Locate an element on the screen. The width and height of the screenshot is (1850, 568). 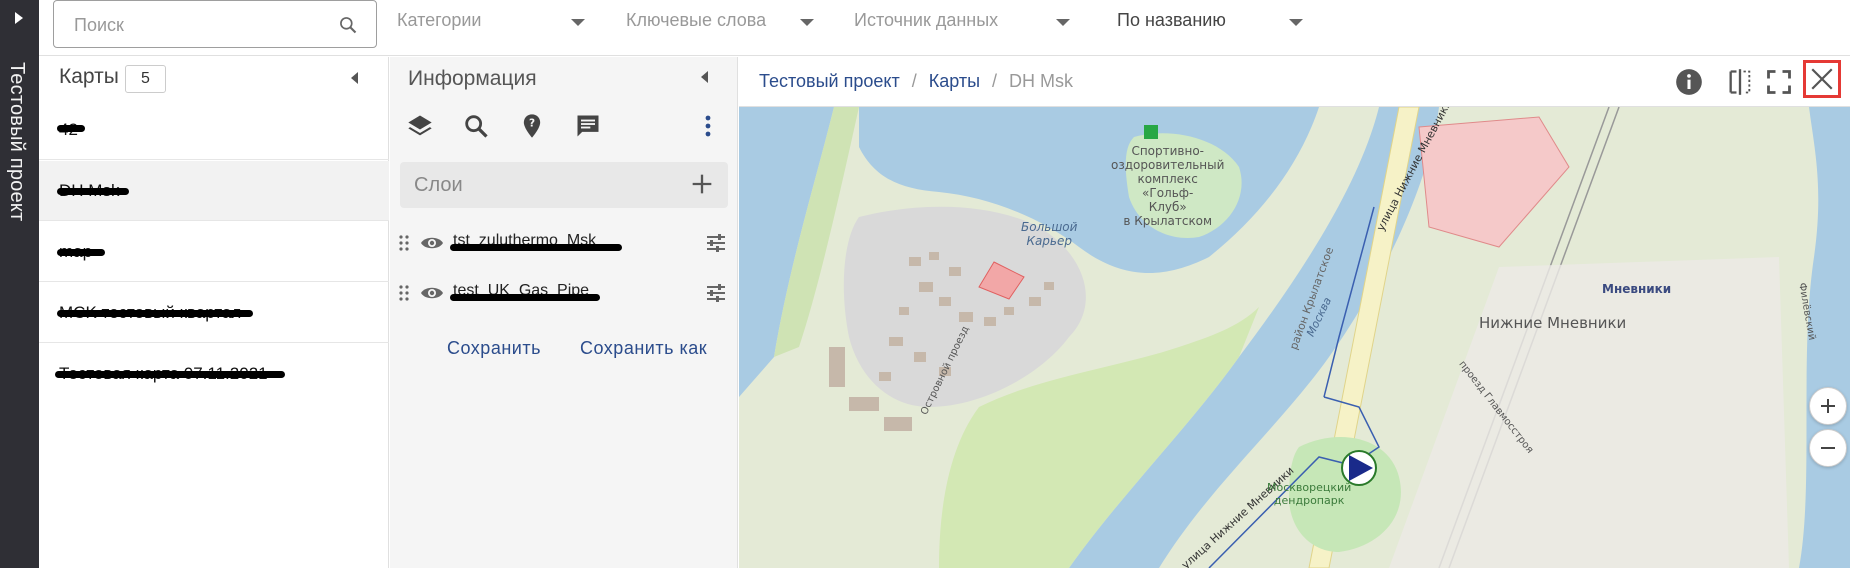
sort-label: По названию is located at coordinates (1171, 20).